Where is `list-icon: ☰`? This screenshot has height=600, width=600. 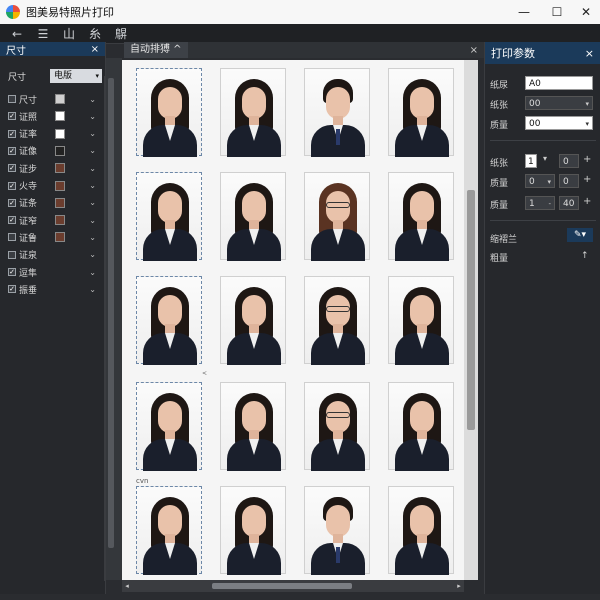 list-icon: ☰ is located at coordinates (43, 34).